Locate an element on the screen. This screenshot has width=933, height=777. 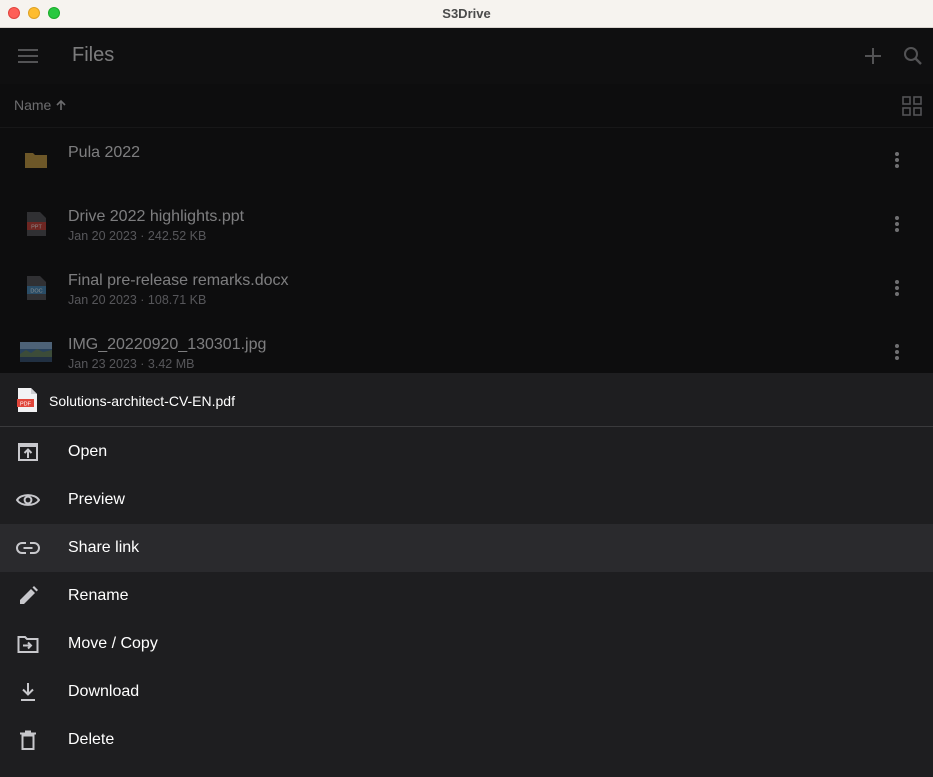
image-thumbnail is located at coordinates (36, 352).